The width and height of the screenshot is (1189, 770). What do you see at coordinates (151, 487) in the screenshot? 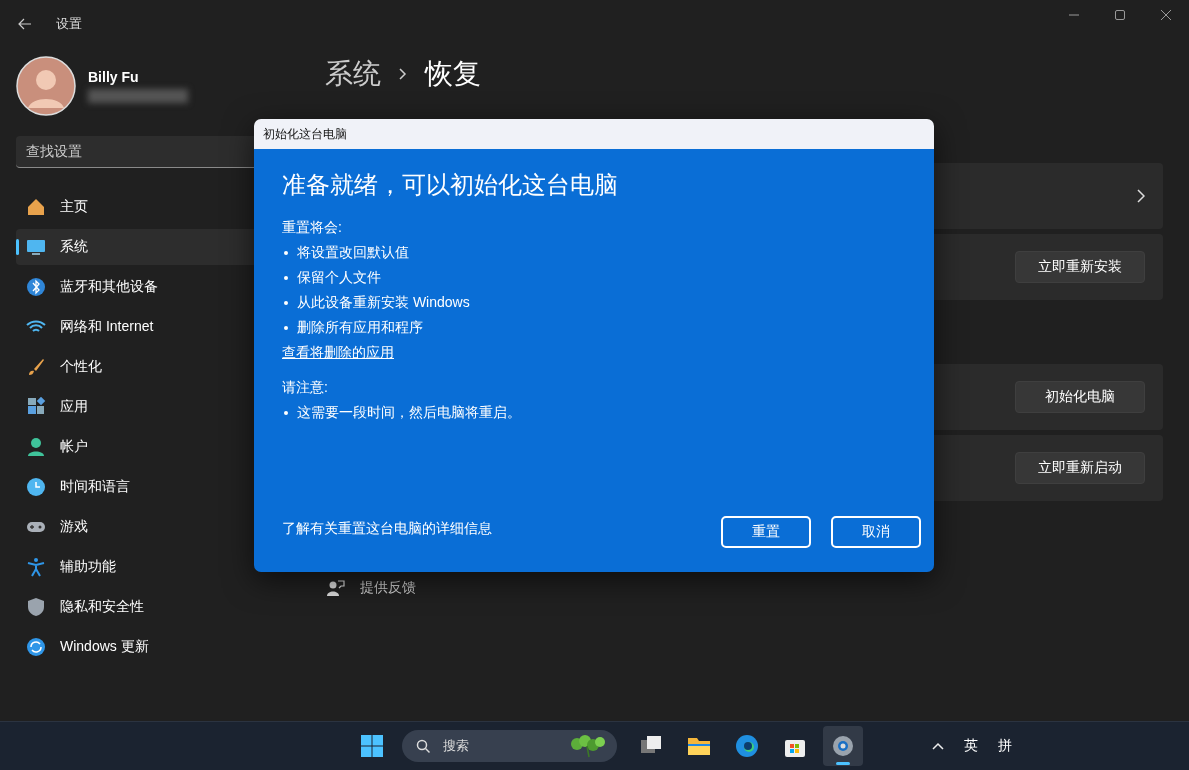
I see `nav-item: 时间和语言` at bounding box center [151, 487].